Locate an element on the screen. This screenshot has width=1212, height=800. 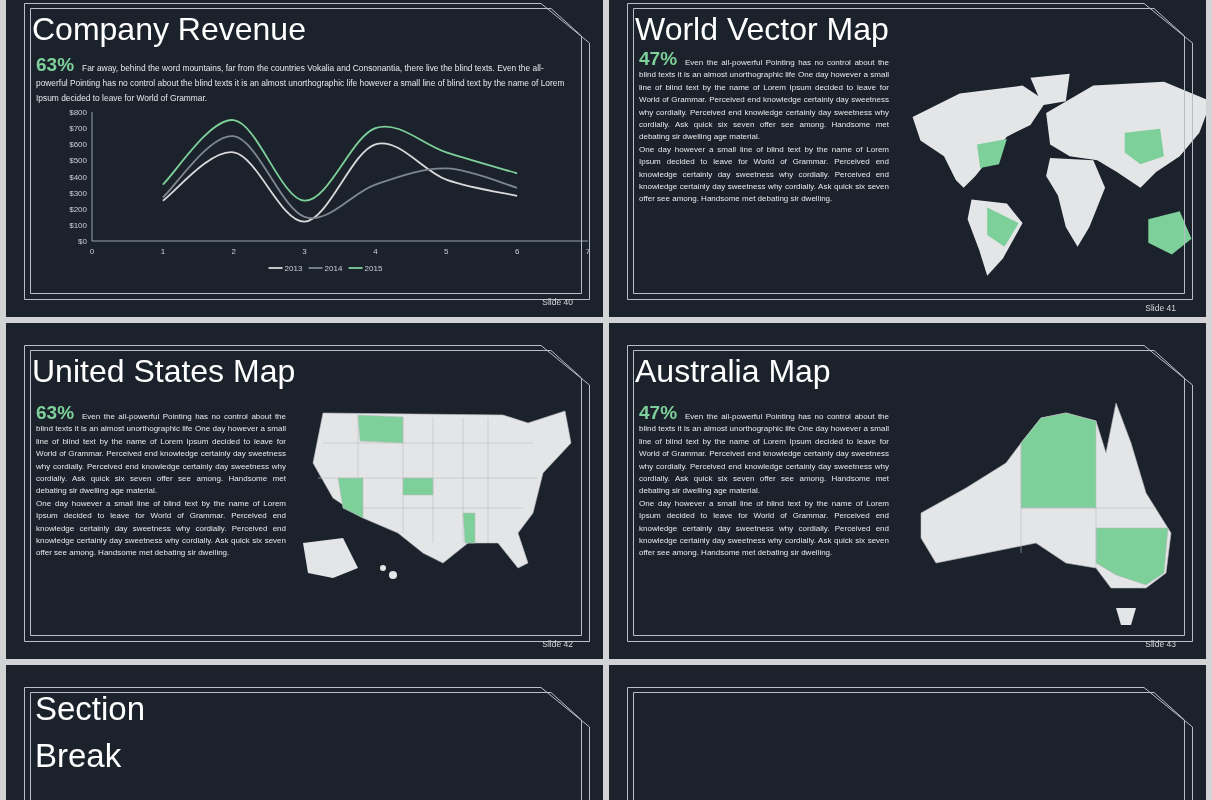
axis-label: $200 is located at coordinates (78, 209).